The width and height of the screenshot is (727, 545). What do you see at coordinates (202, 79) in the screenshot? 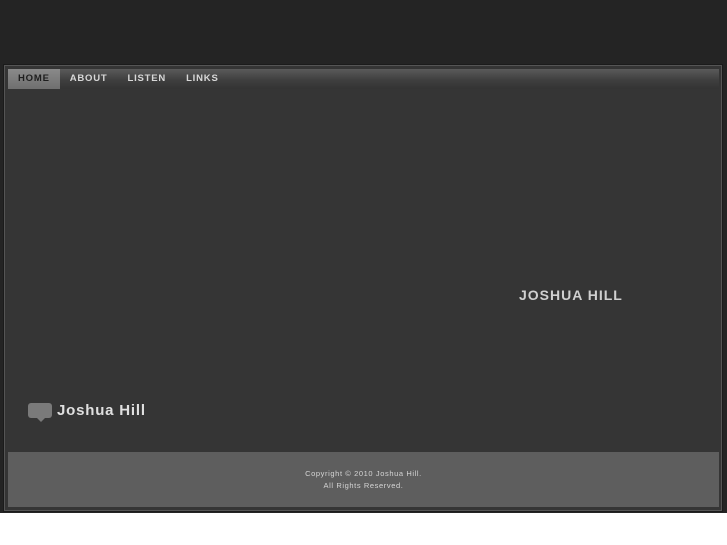
I see `nav-links: LINKS` at bounding box center [202, 79].